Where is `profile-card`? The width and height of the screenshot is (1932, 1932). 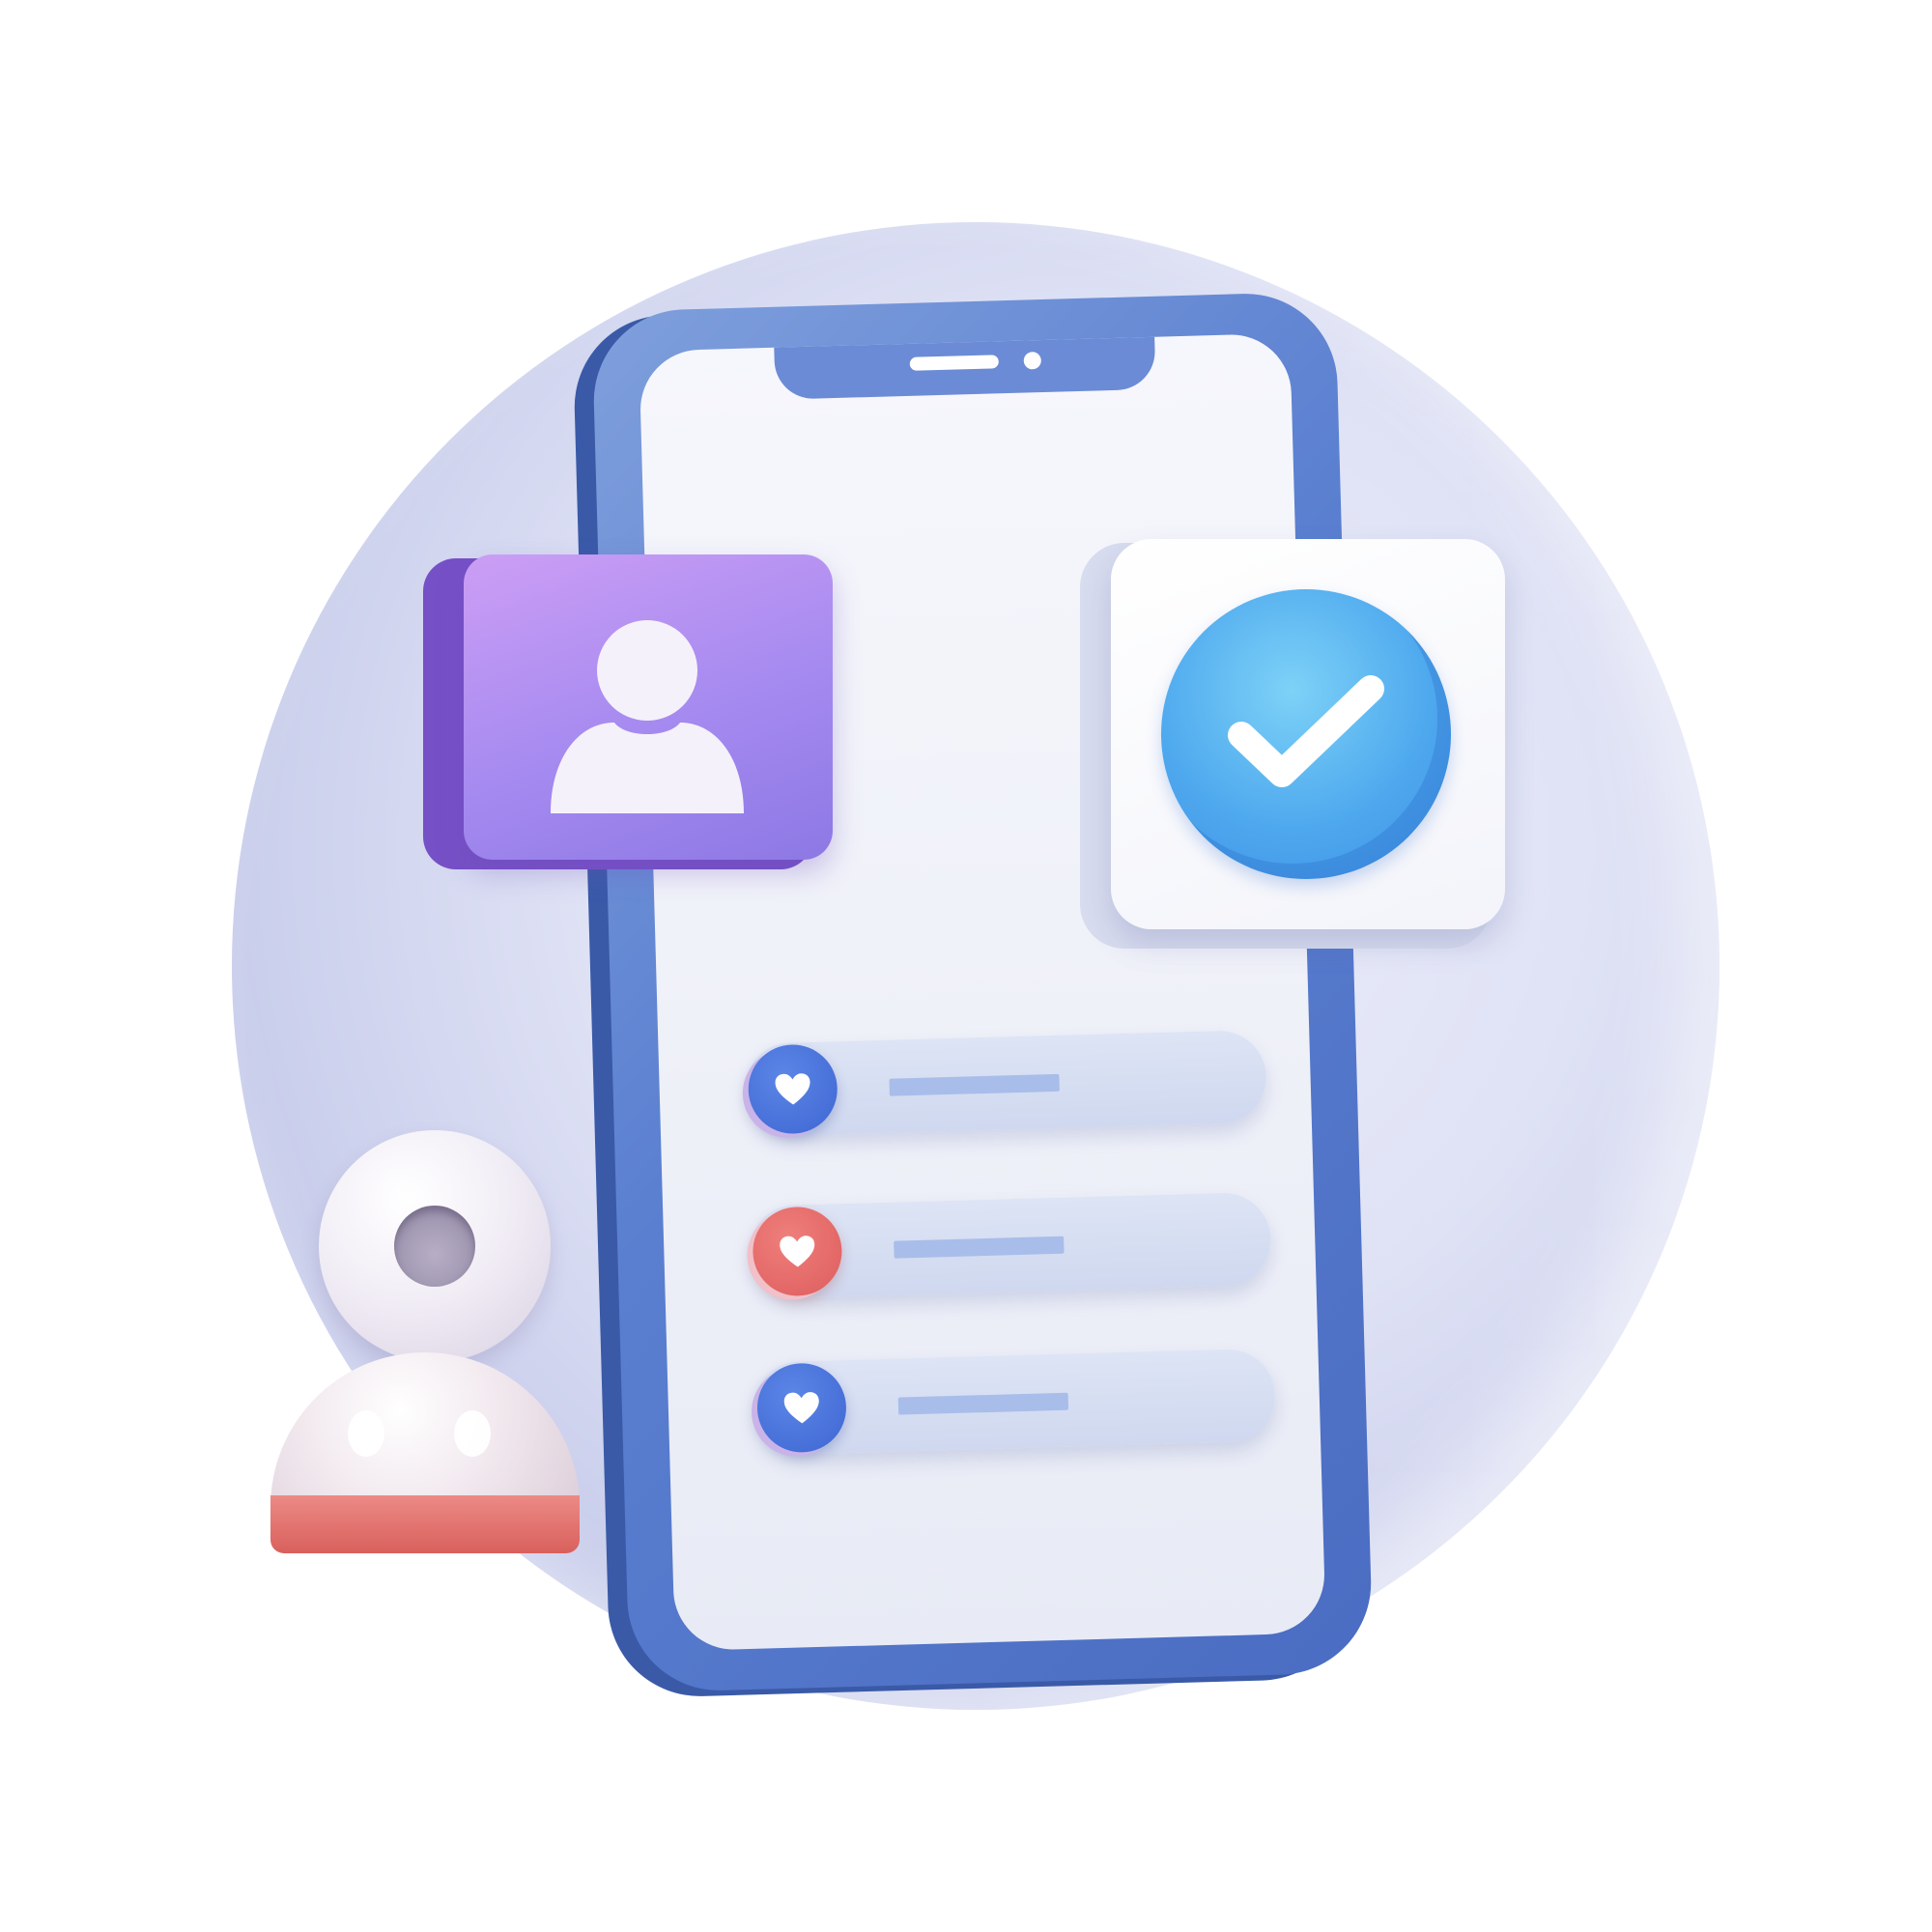
profile-card is located at coordinates (648, 707).